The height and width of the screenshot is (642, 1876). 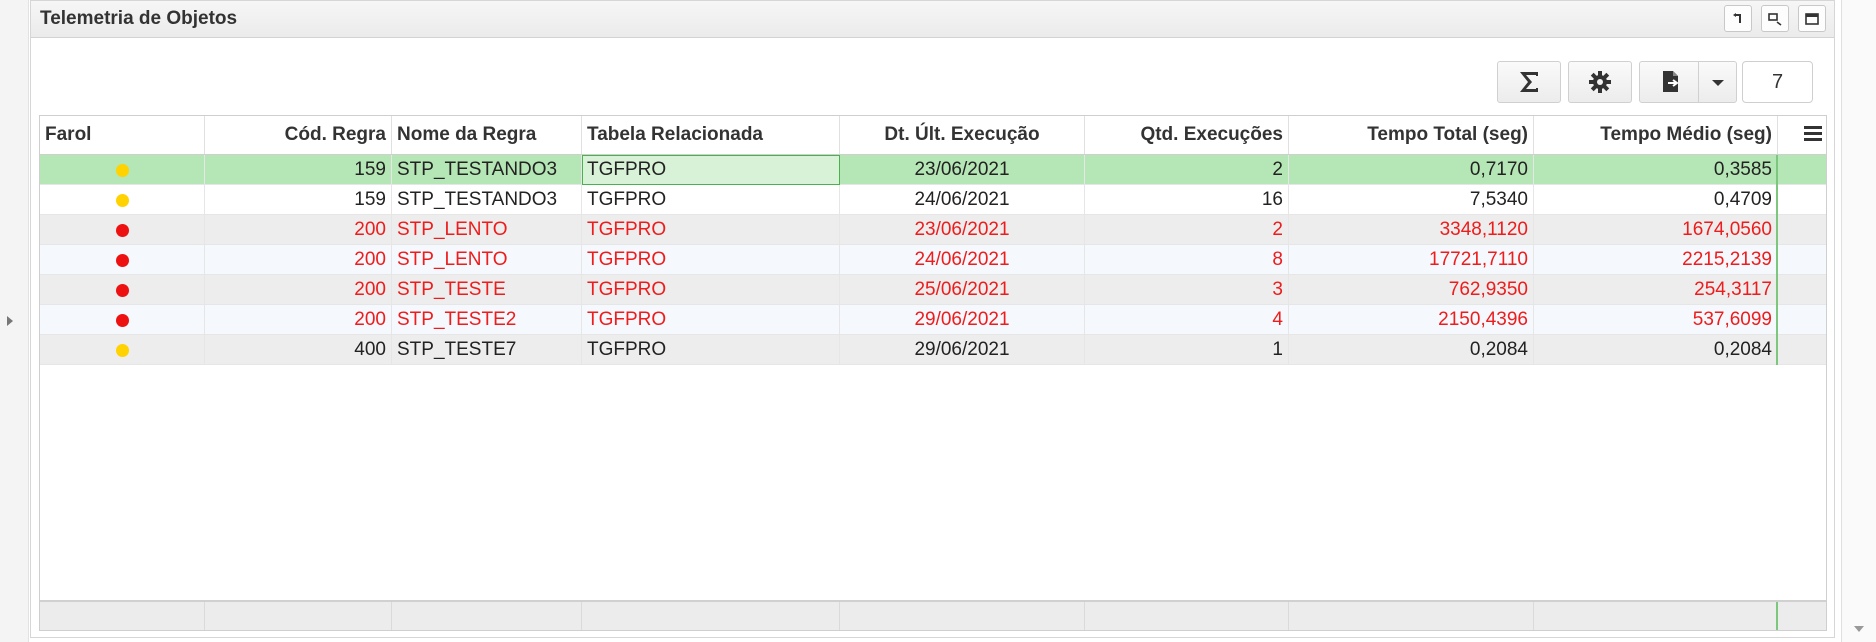 What do you see at coordinates (962, 290) in the screenshot?
I see `dt-execucao-cell: 25/06/2021` at bounding box center [962, 290].